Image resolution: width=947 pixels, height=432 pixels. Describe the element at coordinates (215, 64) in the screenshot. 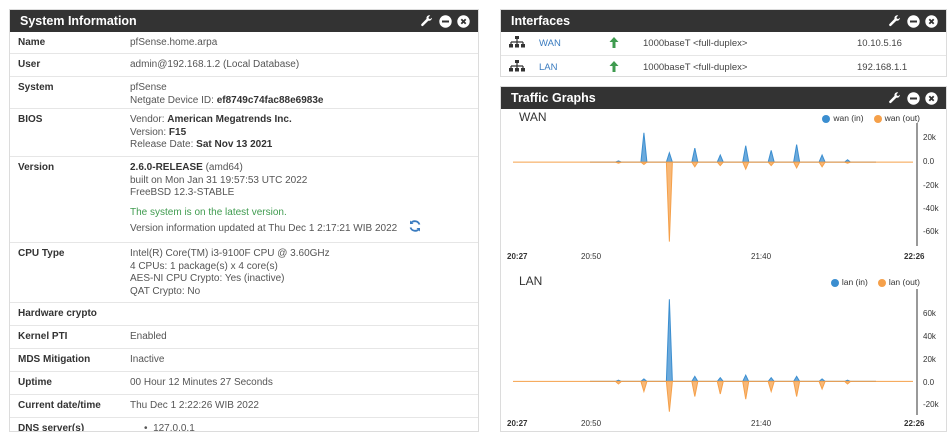

I see `user-value: admin@192.168.1.2 (Local Database)` at that location.